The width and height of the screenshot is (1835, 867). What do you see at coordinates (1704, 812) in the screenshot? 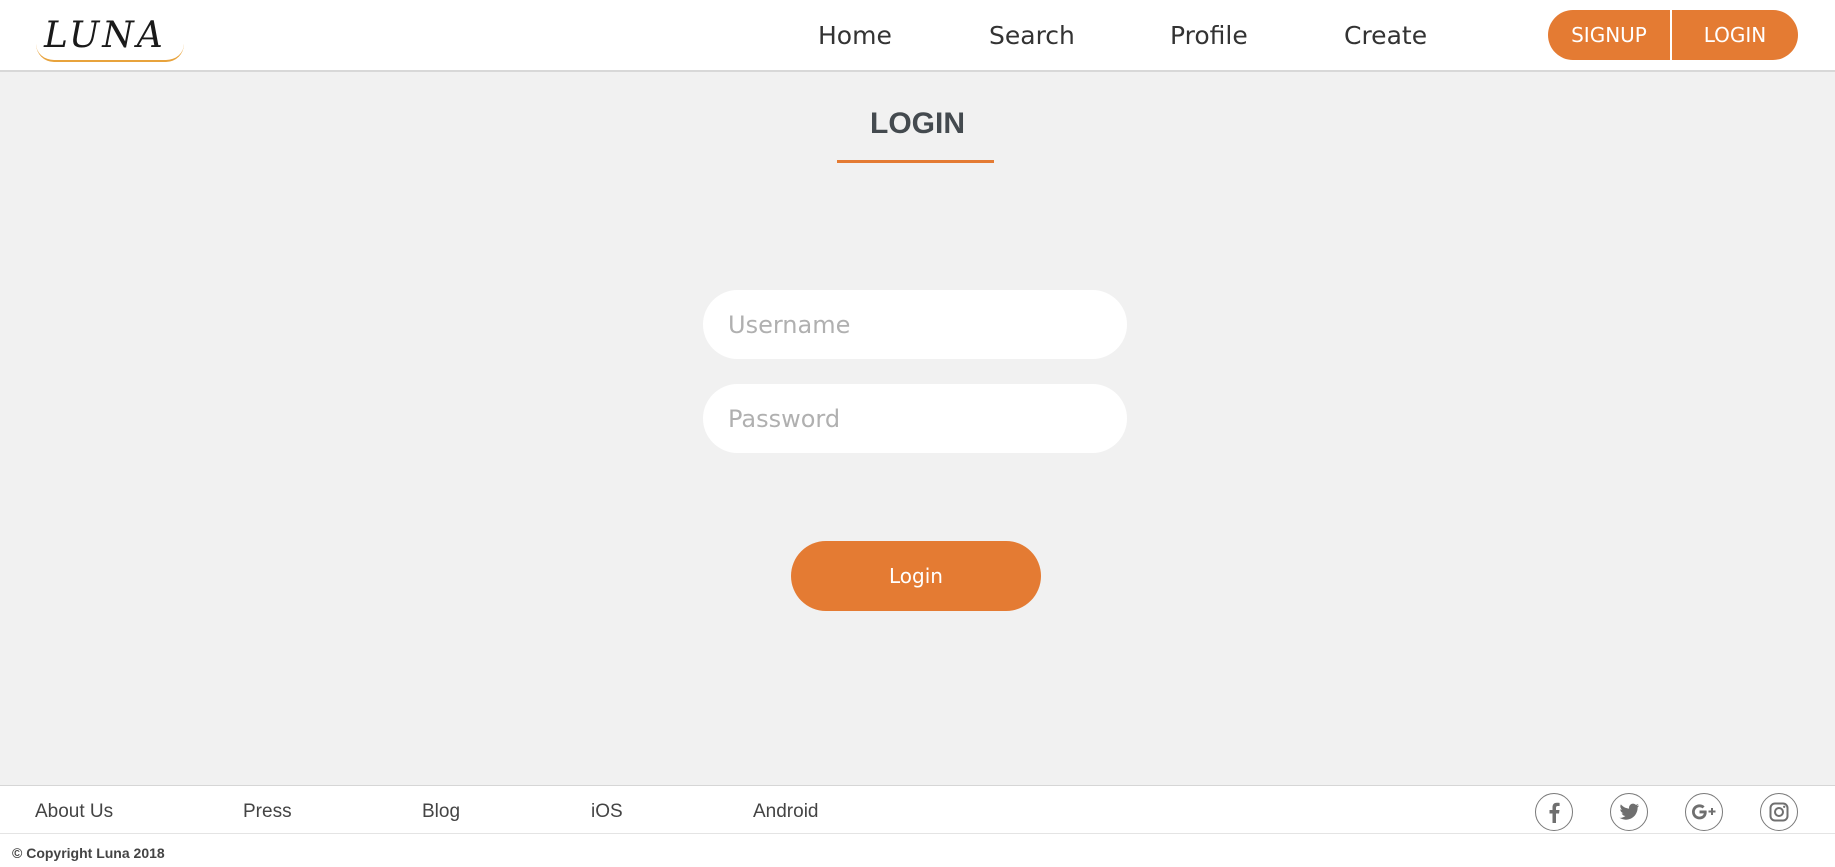
I see `google-plus-icon` at bounding box center [1704, 812].